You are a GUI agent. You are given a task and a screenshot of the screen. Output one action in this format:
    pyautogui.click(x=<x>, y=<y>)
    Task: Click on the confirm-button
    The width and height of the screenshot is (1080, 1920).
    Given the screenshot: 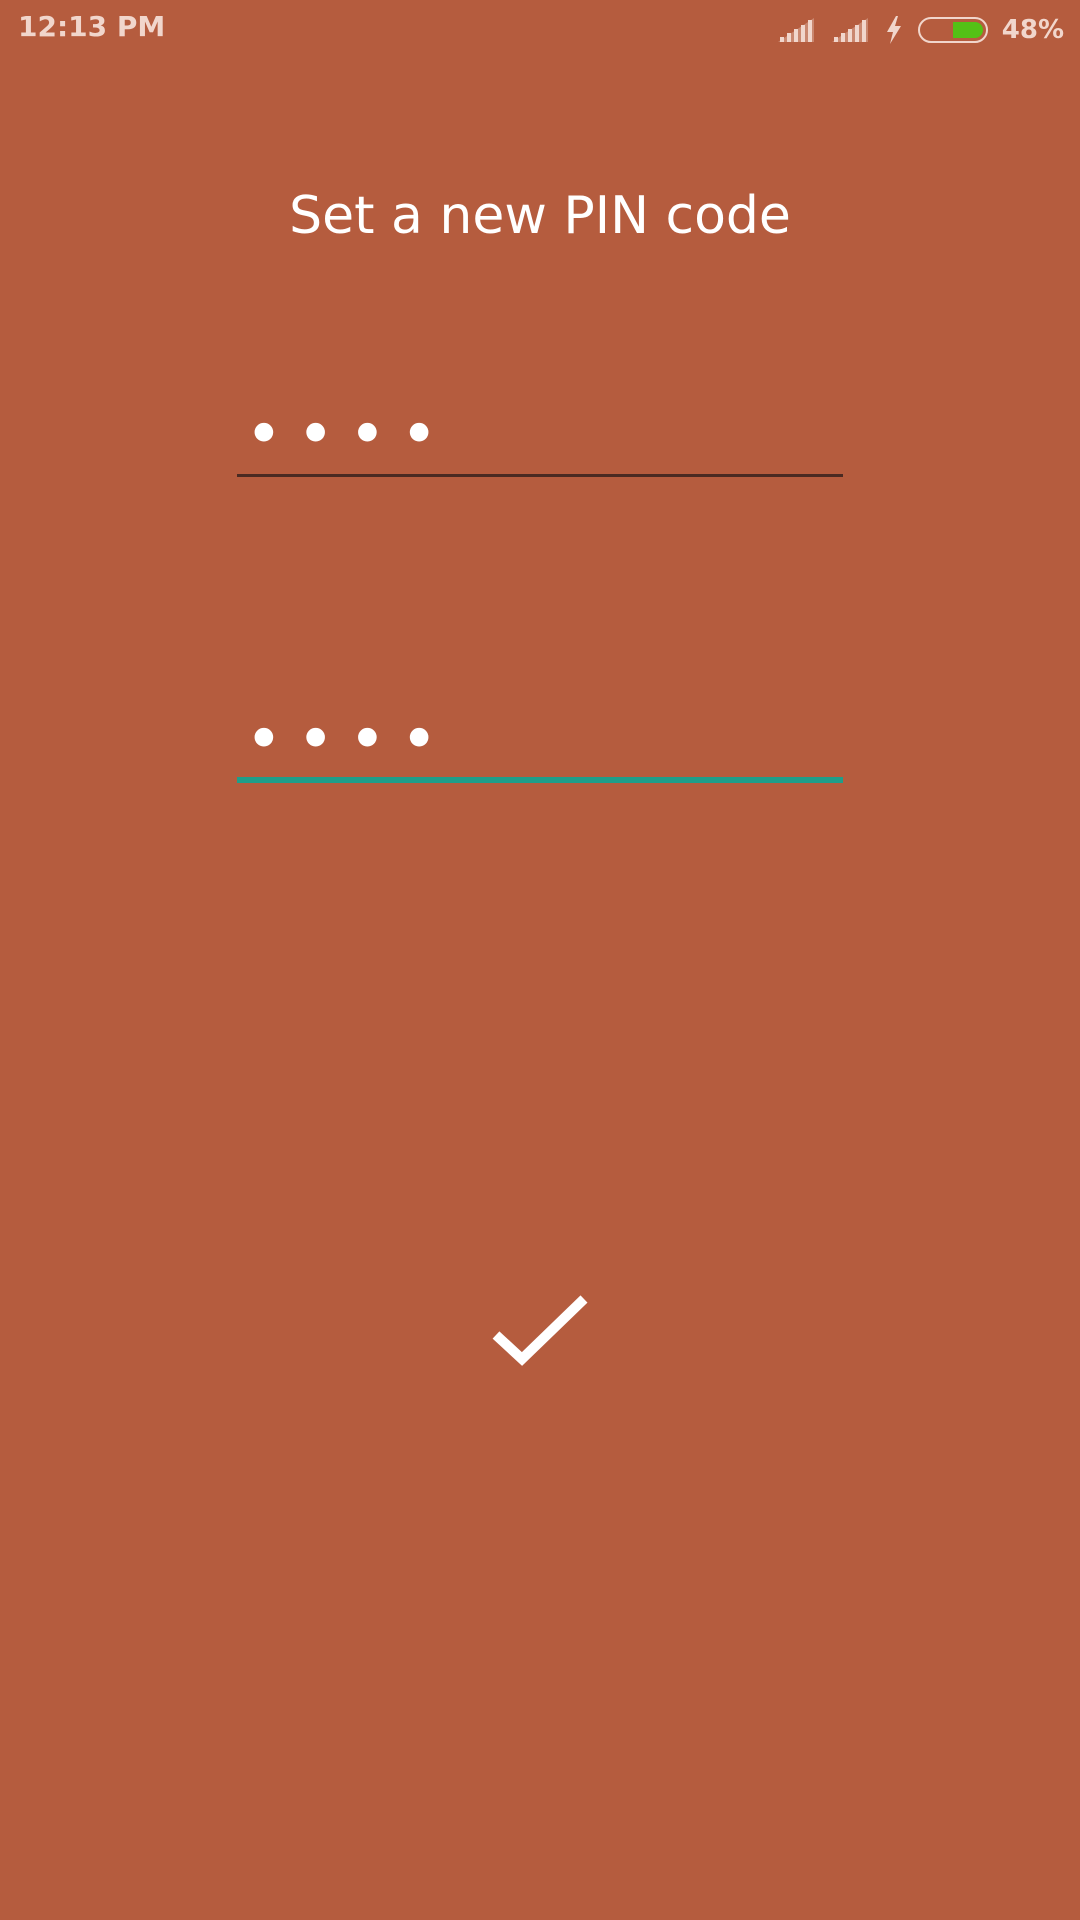 What is the action you would take?
    pyautogui.click(x=540, y=1335)
    